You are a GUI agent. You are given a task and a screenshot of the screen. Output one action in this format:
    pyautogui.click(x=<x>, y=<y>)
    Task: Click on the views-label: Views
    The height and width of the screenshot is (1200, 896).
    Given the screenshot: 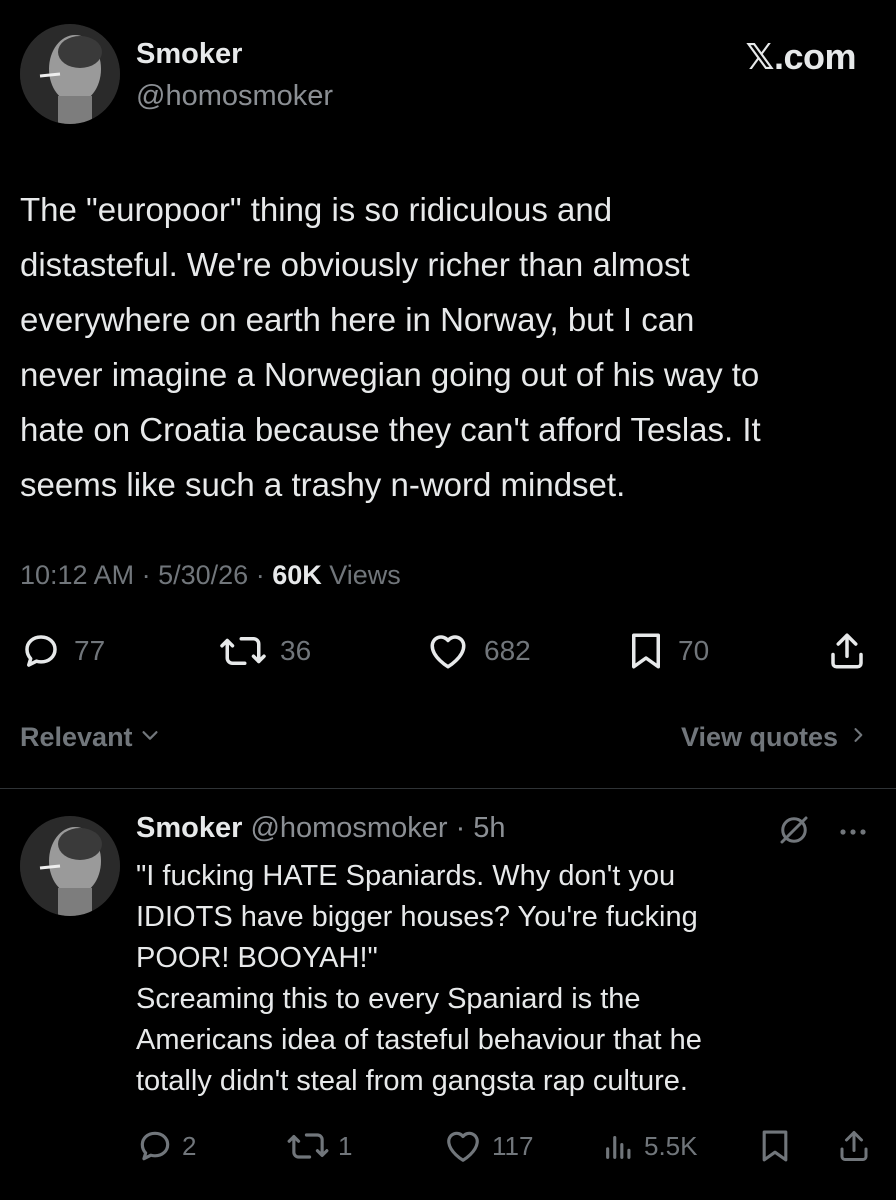 What is the action you would take?
    pyautogui.click(x=365, y=575)
    